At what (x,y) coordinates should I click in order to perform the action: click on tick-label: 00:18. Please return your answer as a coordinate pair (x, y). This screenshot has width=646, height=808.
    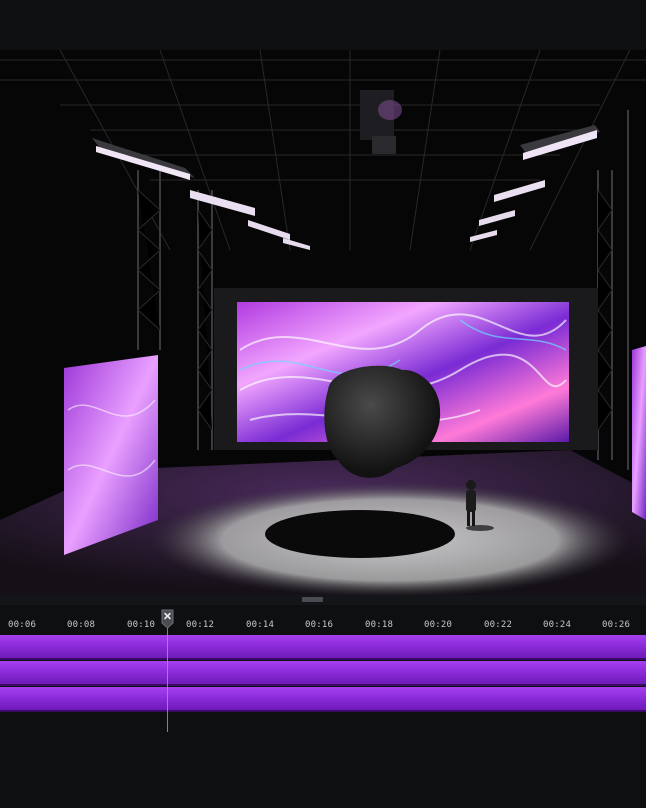
    Looking at the image, I should click on (379, 625).